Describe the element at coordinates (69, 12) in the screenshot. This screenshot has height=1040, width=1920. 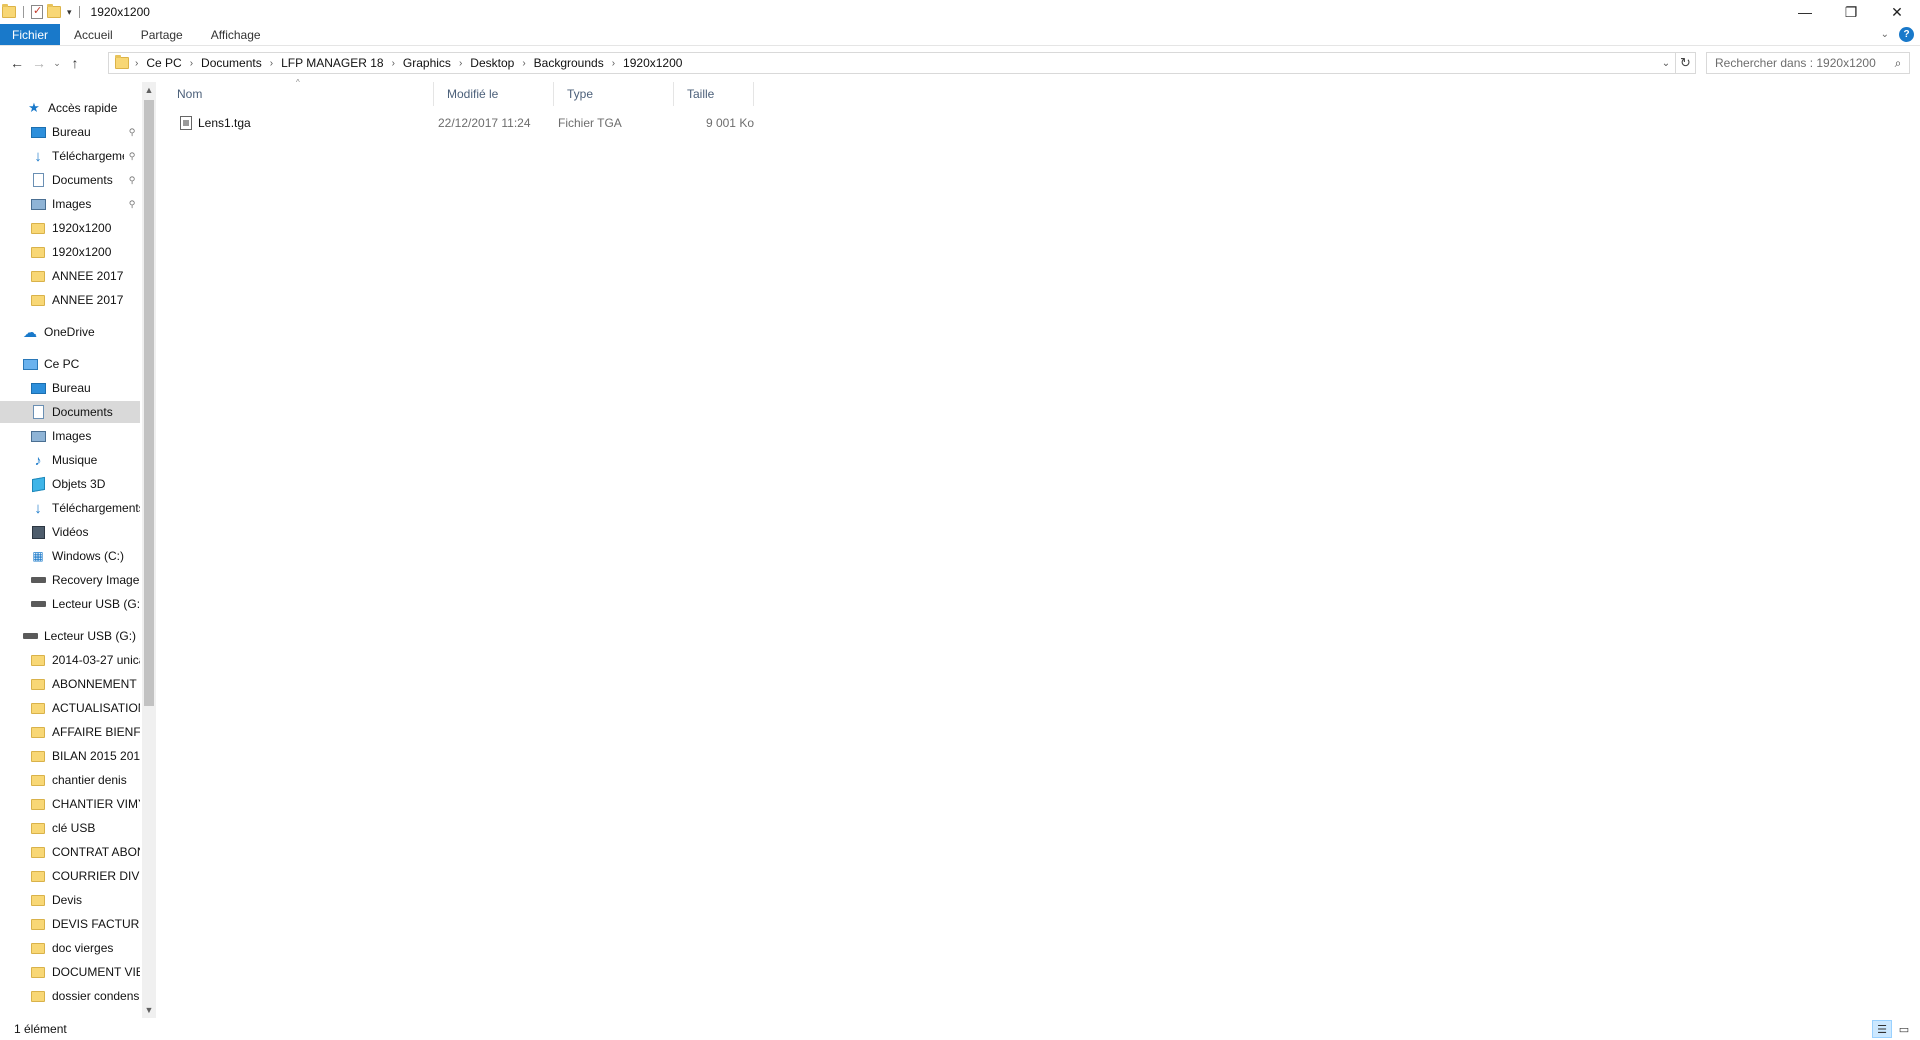
I see `quick-access-dropdown: ▾` at that location.